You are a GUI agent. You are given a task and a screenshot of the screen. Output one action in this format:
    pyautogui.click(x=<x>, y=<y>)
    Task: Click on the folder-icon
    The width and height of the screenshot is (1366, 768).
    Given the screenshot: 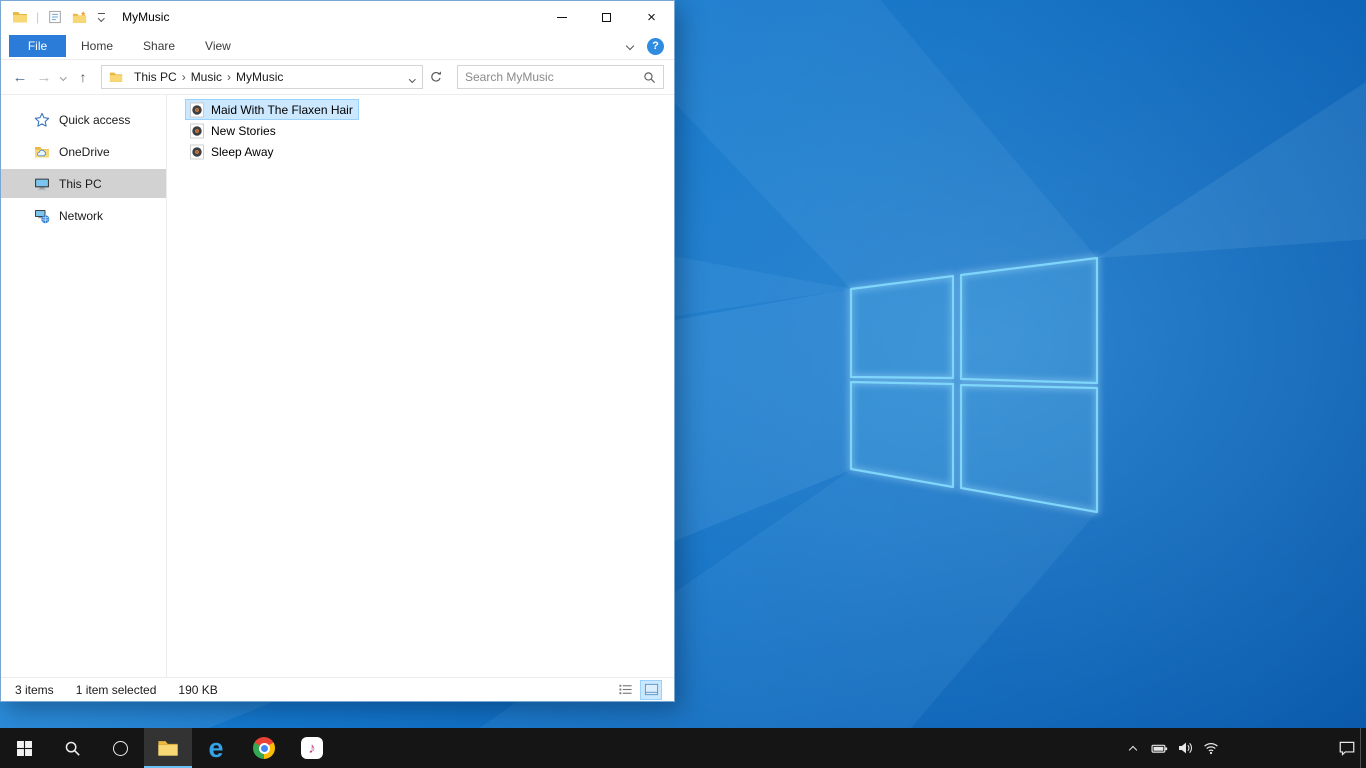 What is the action you would take?
    pyautogui.click(x=116, y=77)
    